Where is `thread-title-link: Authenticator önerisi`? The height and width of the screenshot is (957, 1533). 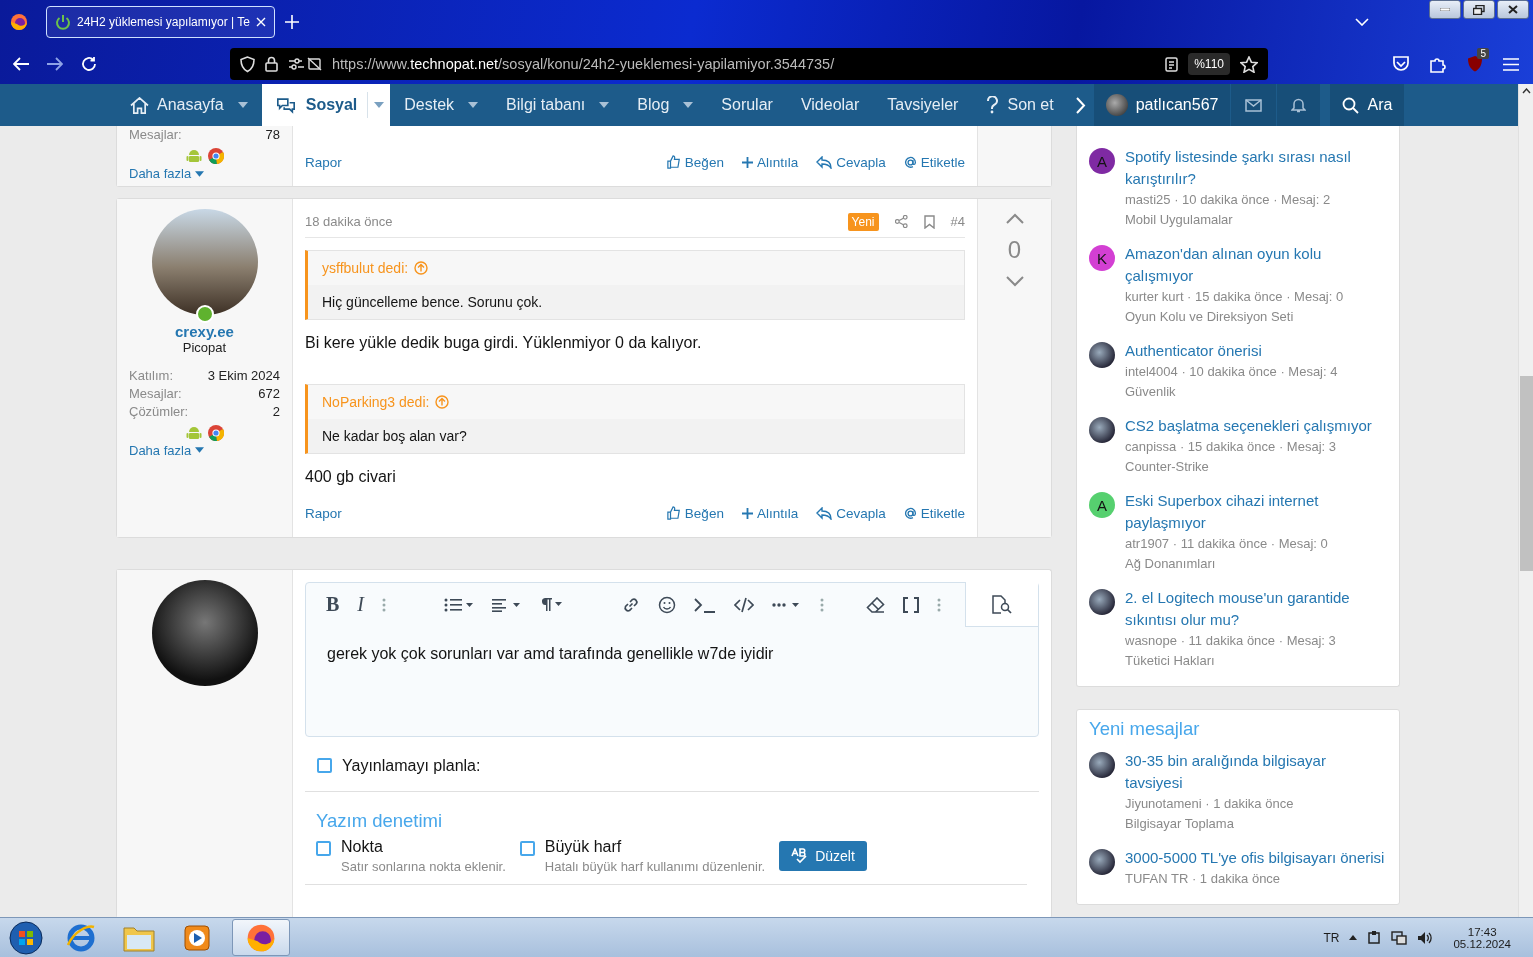 thread-title-link: Authenticator önerisi is located at coordinates (1231, 351).